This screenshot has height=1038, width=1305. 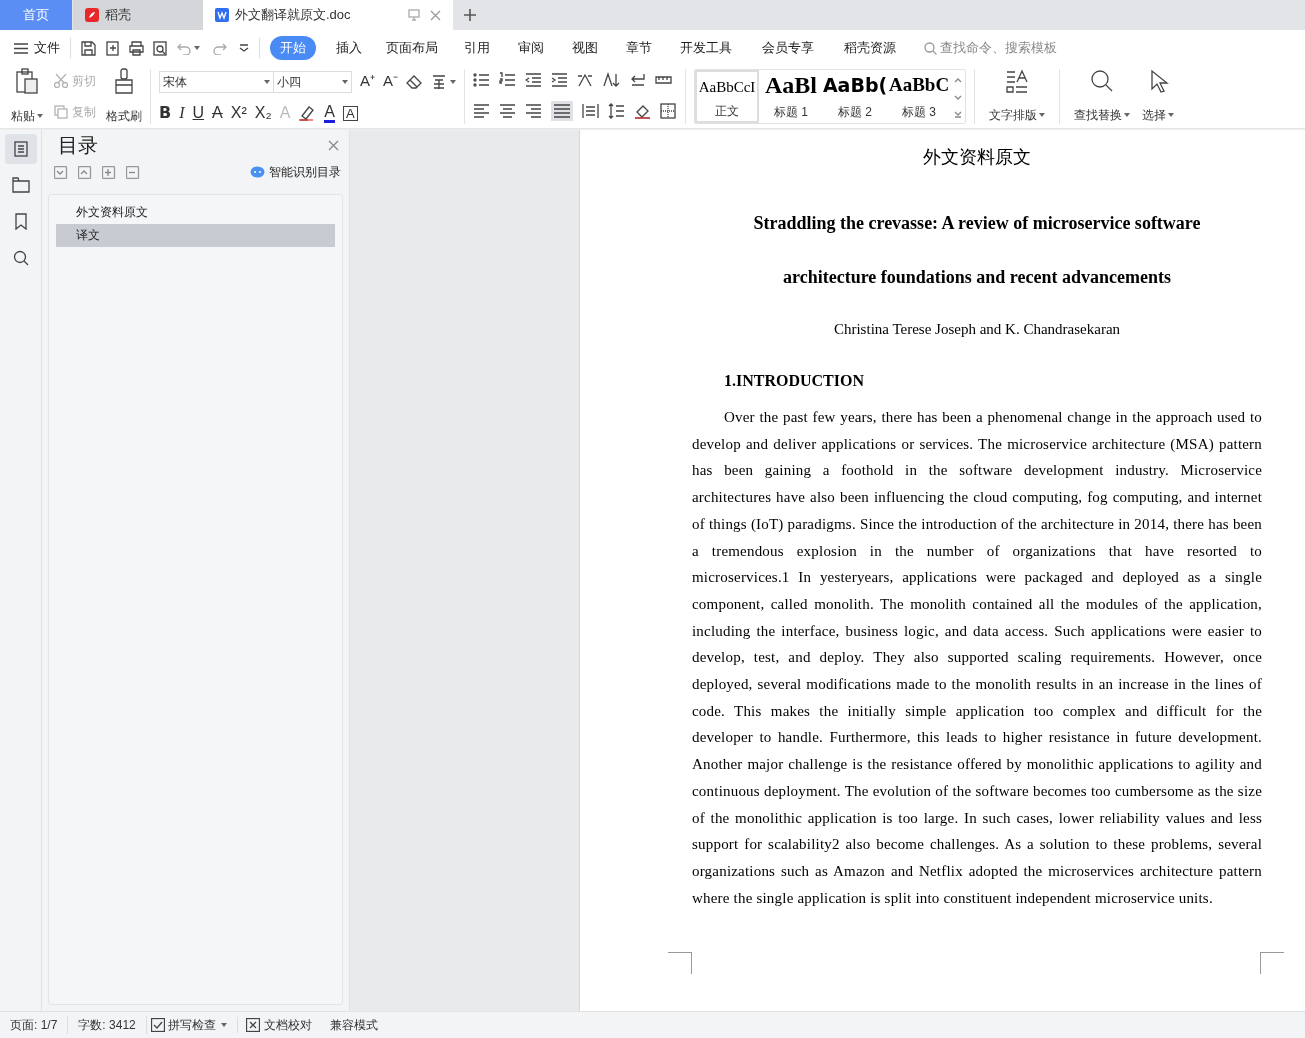 What do you see at coordinates (414, 81) in the screenshot?
I see `eraser-icon` at bounding box center [414, 81].